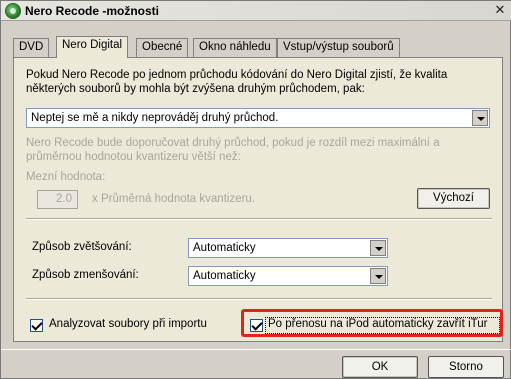 The height and width of the screenshot is (379, 511). I want to click on analyze-on-import-label: Analyzovat soubory při importu, so click(128, 324).